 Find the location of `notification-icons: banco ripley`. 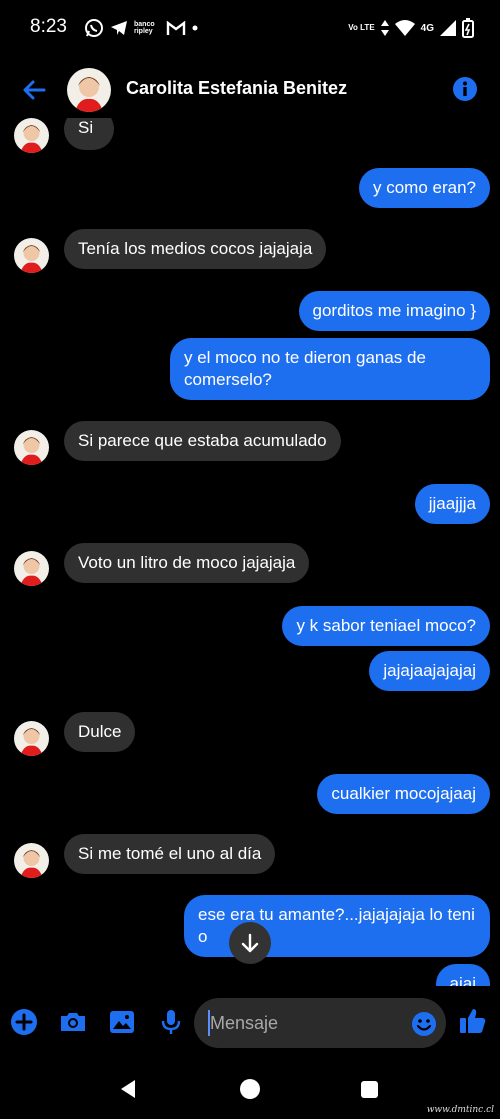

notification-icons: banco ripley is located at coordinates (141, 28).